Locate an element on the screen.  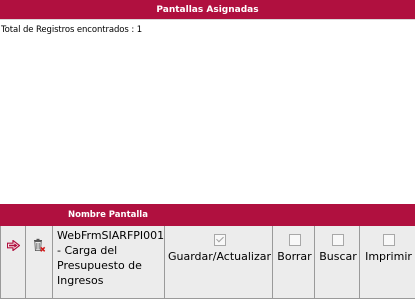
panel-title: Pantallas Asignadas is located at coordinates (207, 10).